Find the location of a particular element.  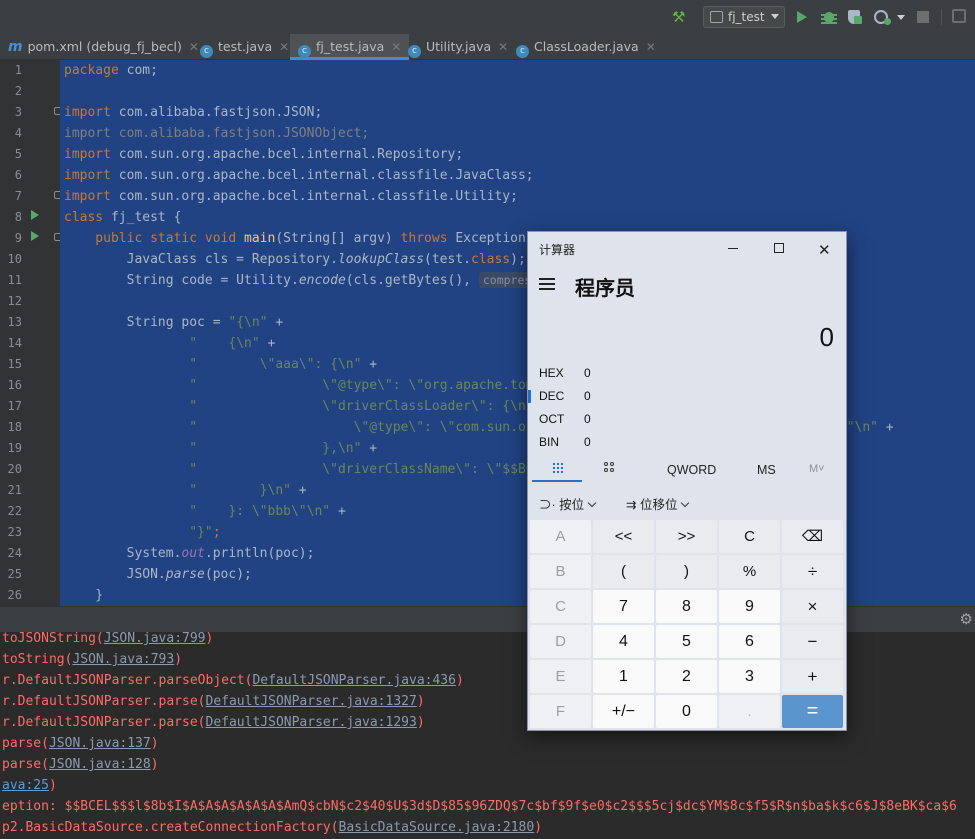

line-number: 22 is located at coordinates (14, 511).